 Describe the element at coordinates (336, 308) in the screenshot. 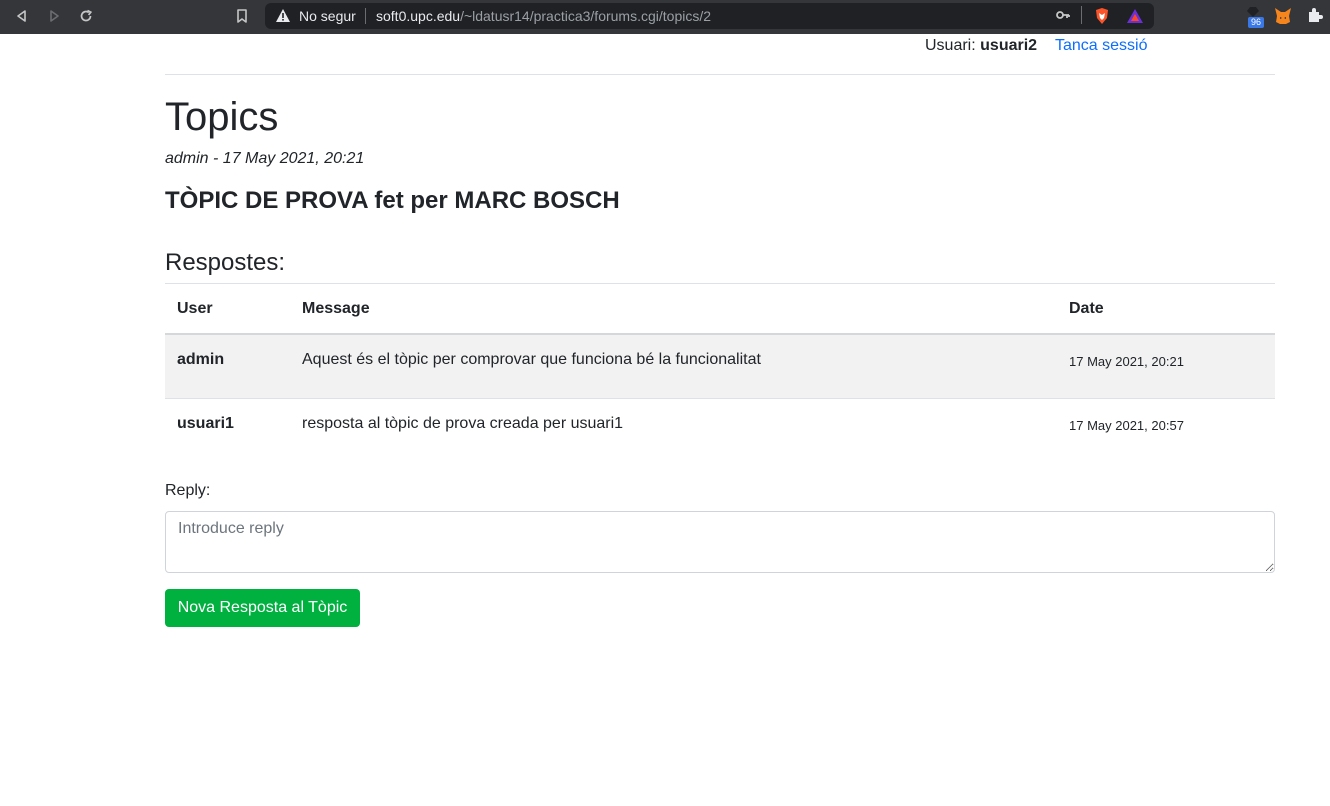

I see `column-header-message: Message` at that location.